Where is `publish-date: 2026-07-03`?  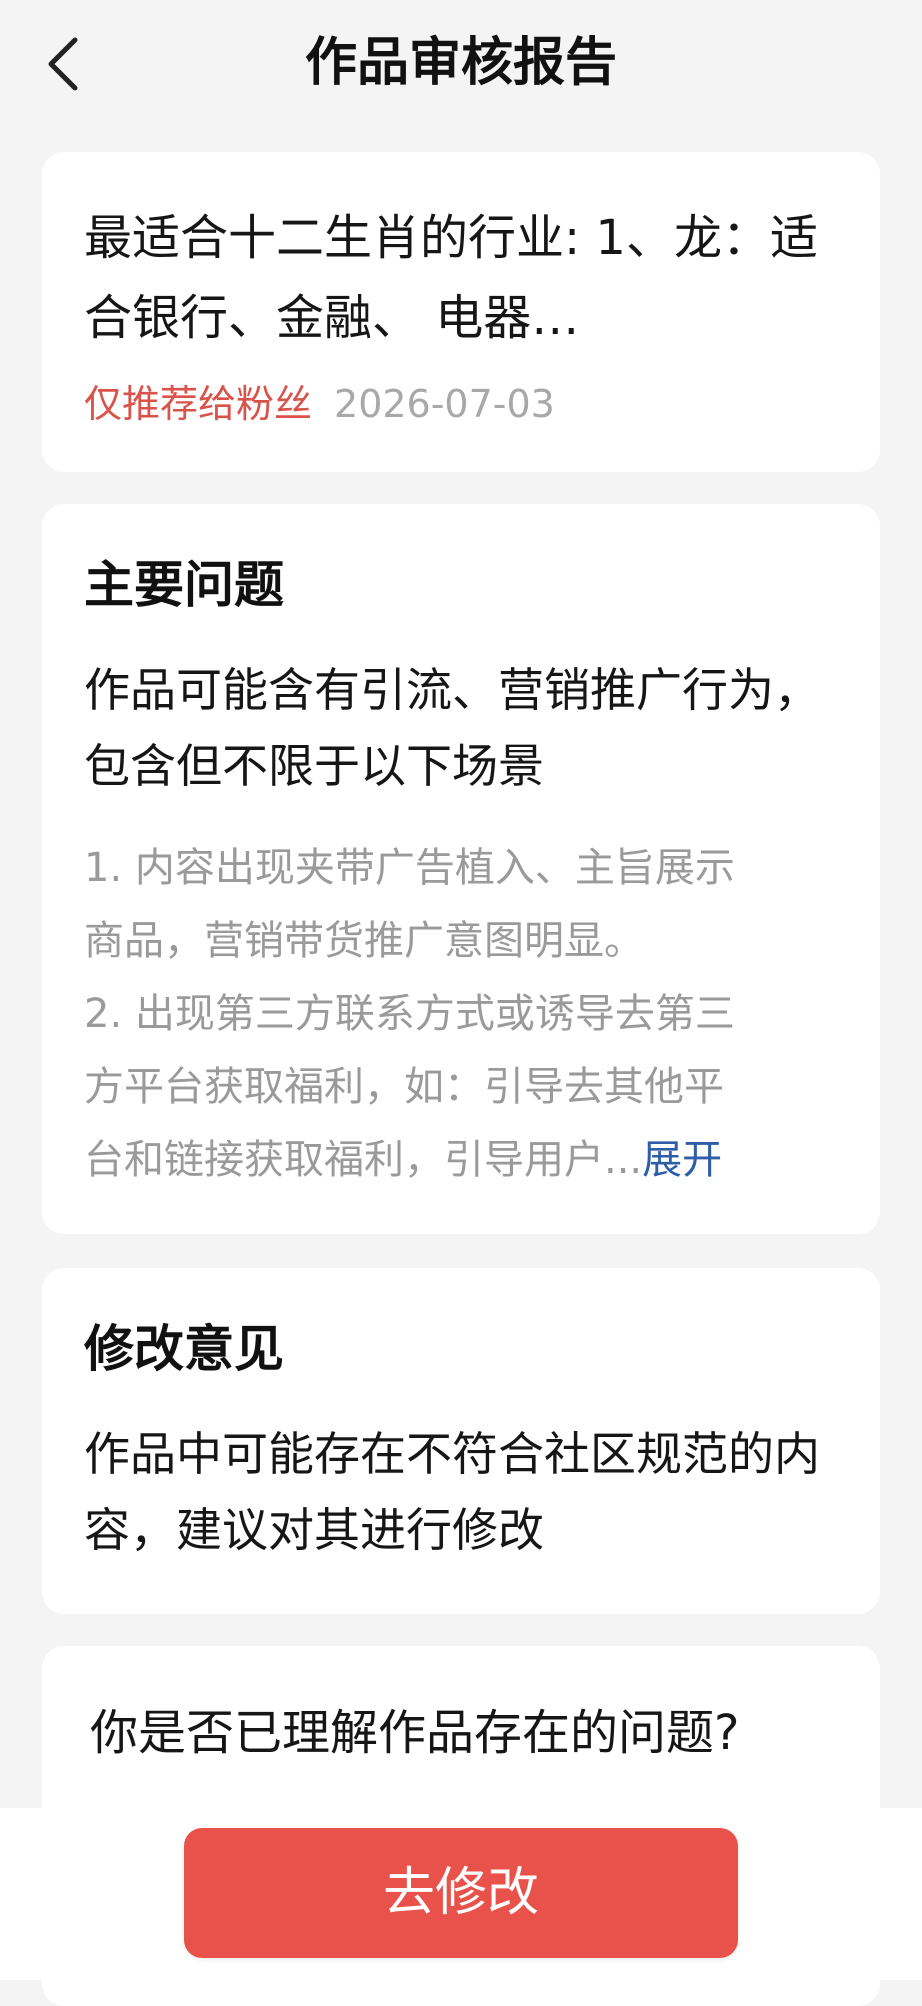 publish-date: 2026-07-03 is located at coordinates (444, 404).